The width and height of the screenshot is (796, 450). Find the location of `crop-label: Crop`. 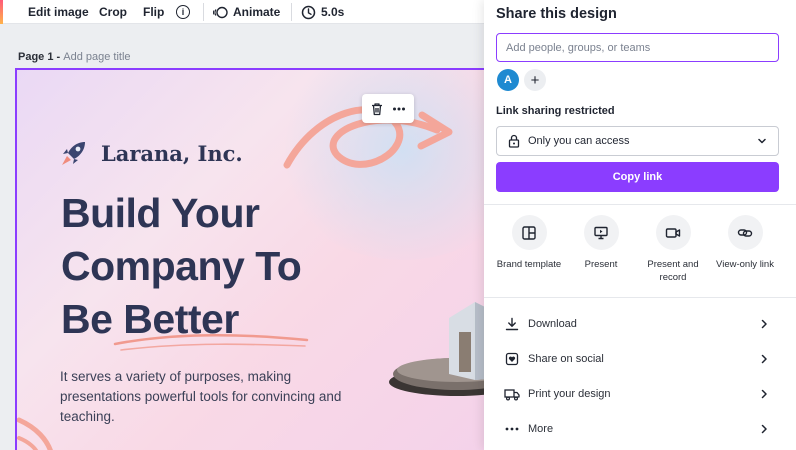

crop-label: Crop is located at coordinates (113, 12).